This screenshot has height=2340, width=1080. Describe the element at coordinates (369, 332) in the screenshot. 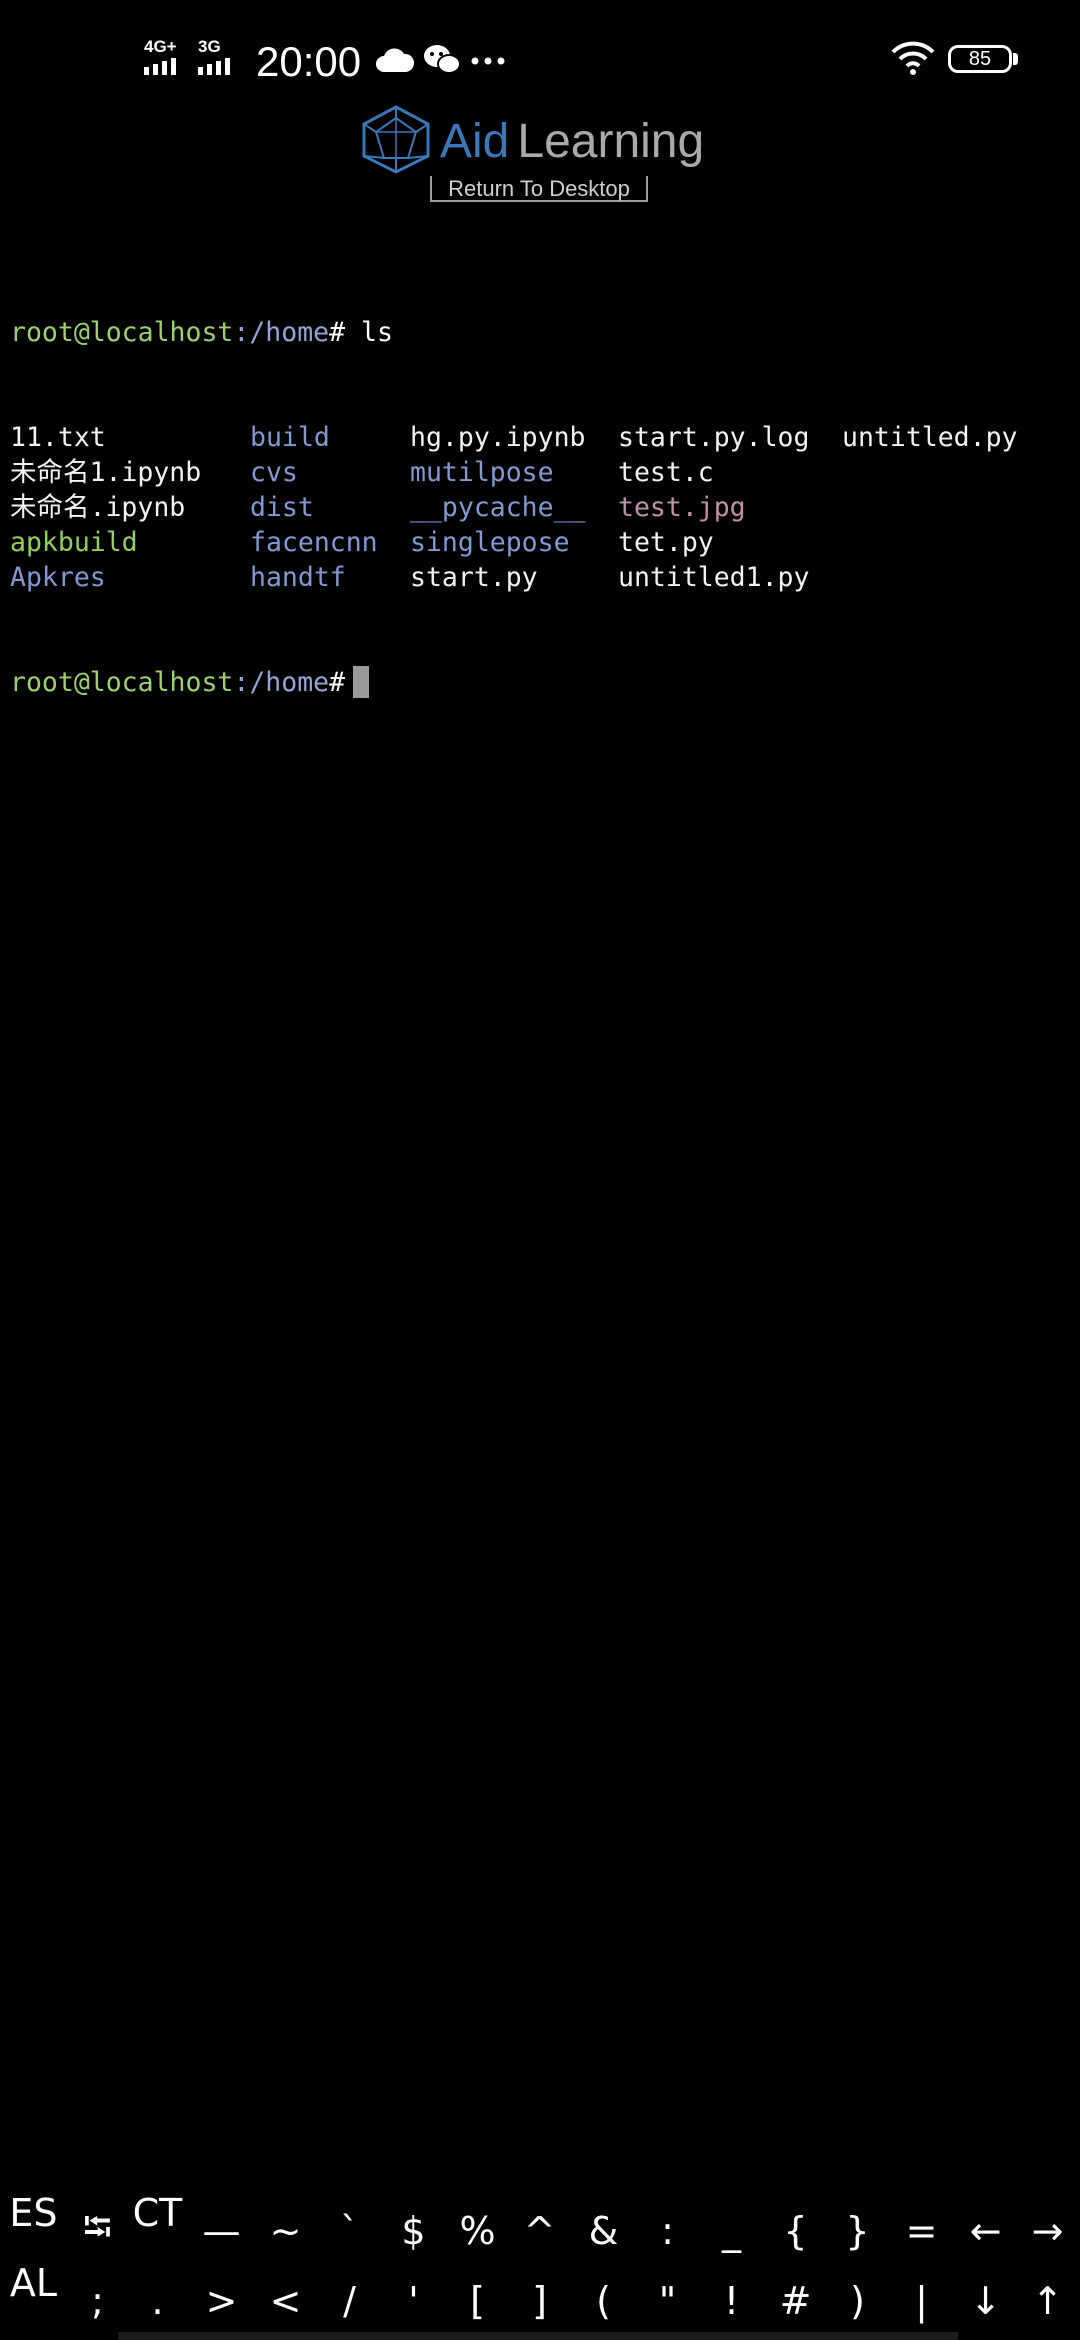

I see `command-text: ls` at that location.